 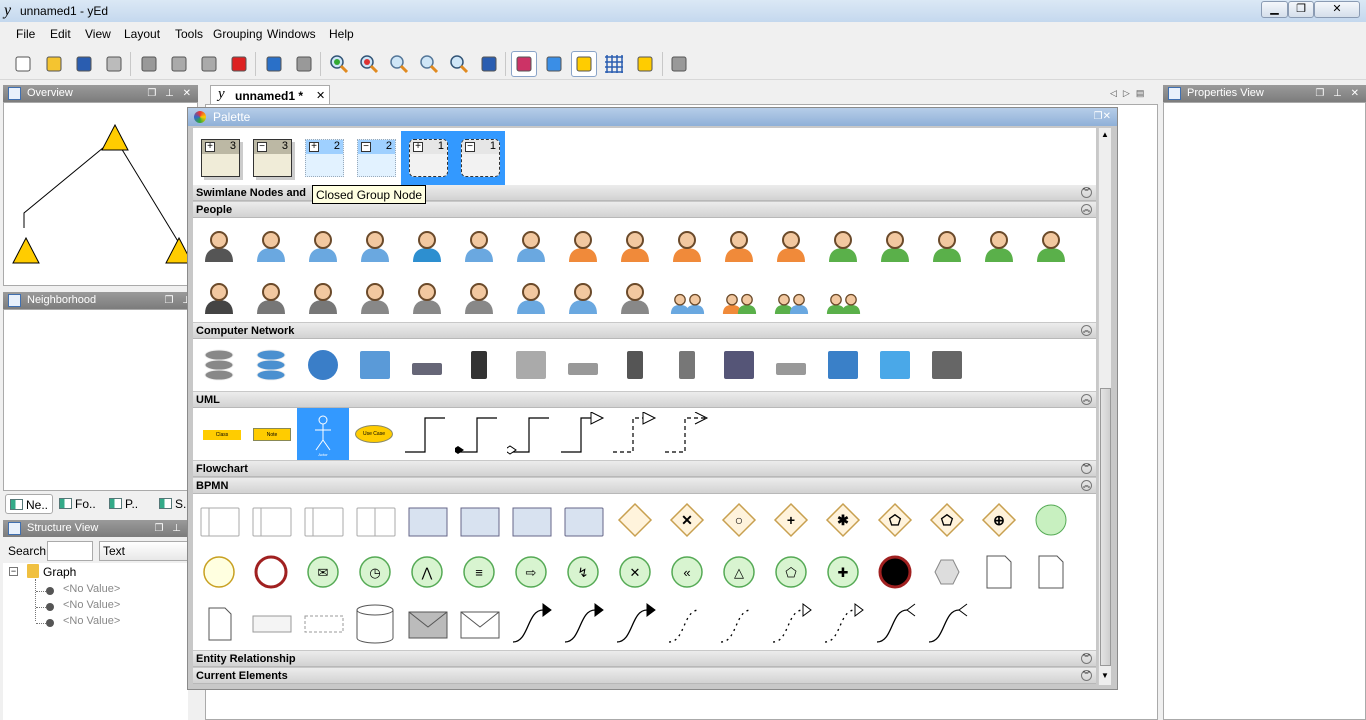 What do you see at coordinates (635, 365) in the screenshot?
I see `server-rack-icon` at bounding box center [635, 365].